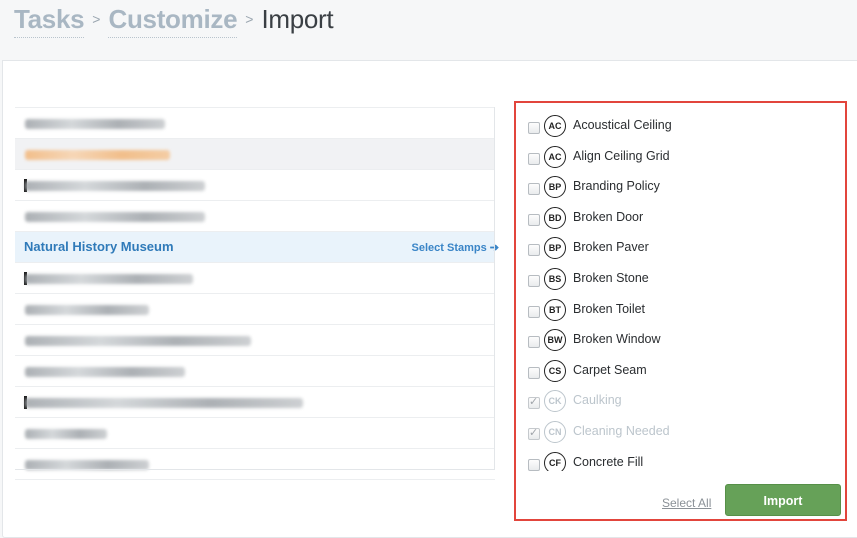 This screenshot has width=857, height=538. I want to click on stamp-badge: CF, so click(555, 461).